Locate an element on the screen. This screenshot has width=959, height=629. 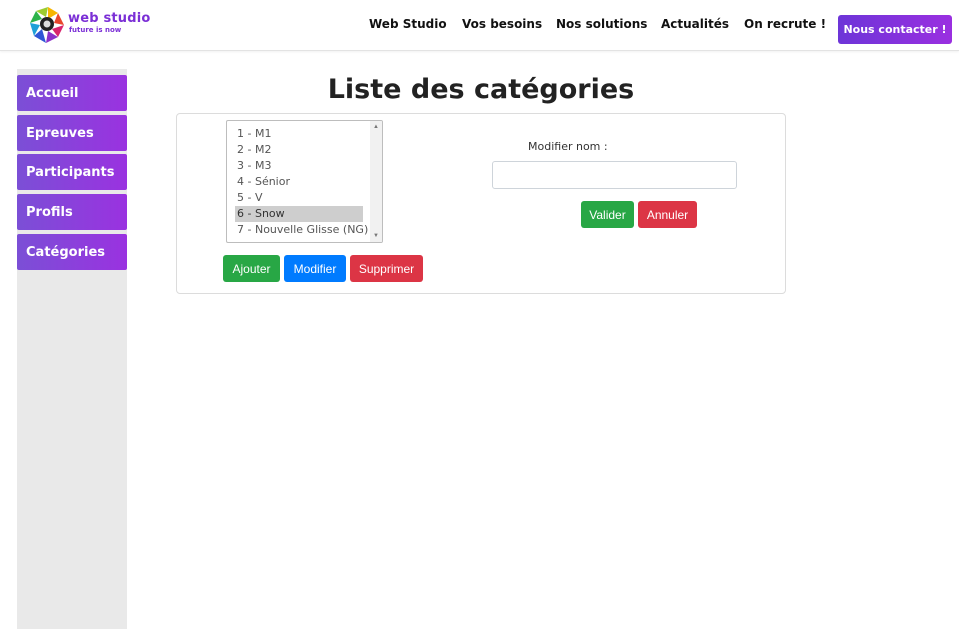
page-title: Liste des catégories is located at coordinates (481, 89).